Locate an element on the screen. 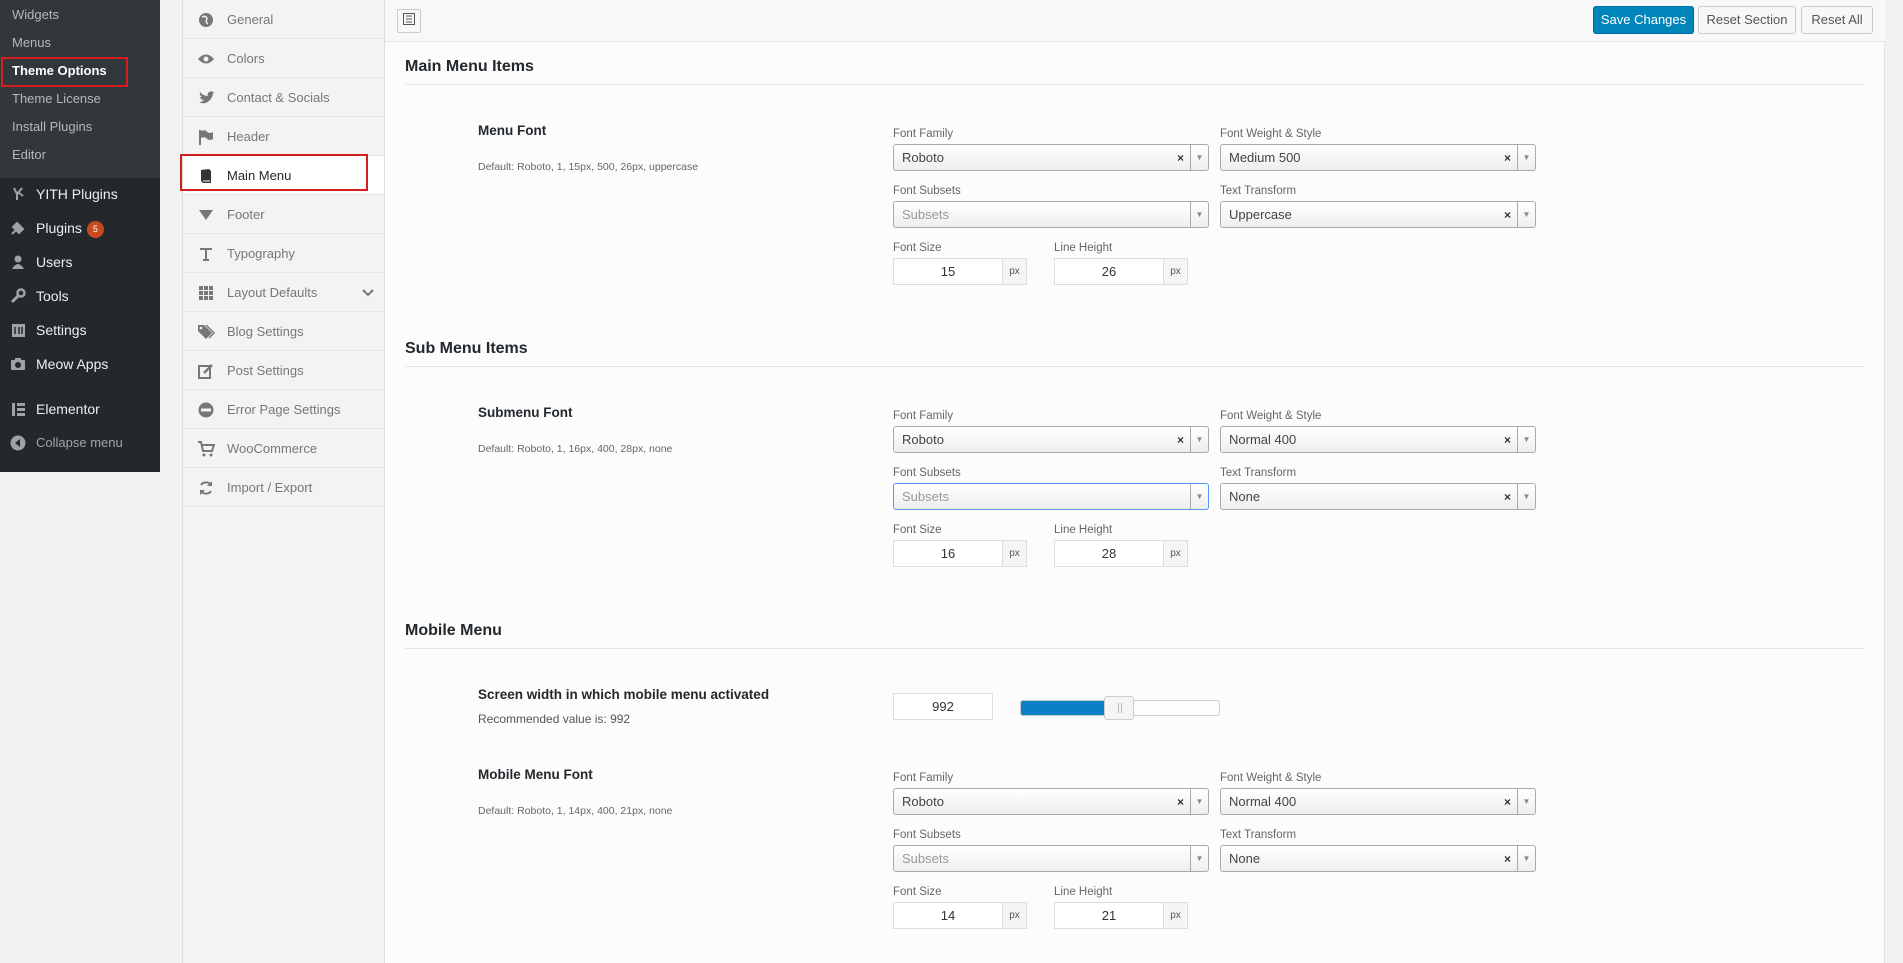  opt-footer: Footer is located at coordinates (283, 214).